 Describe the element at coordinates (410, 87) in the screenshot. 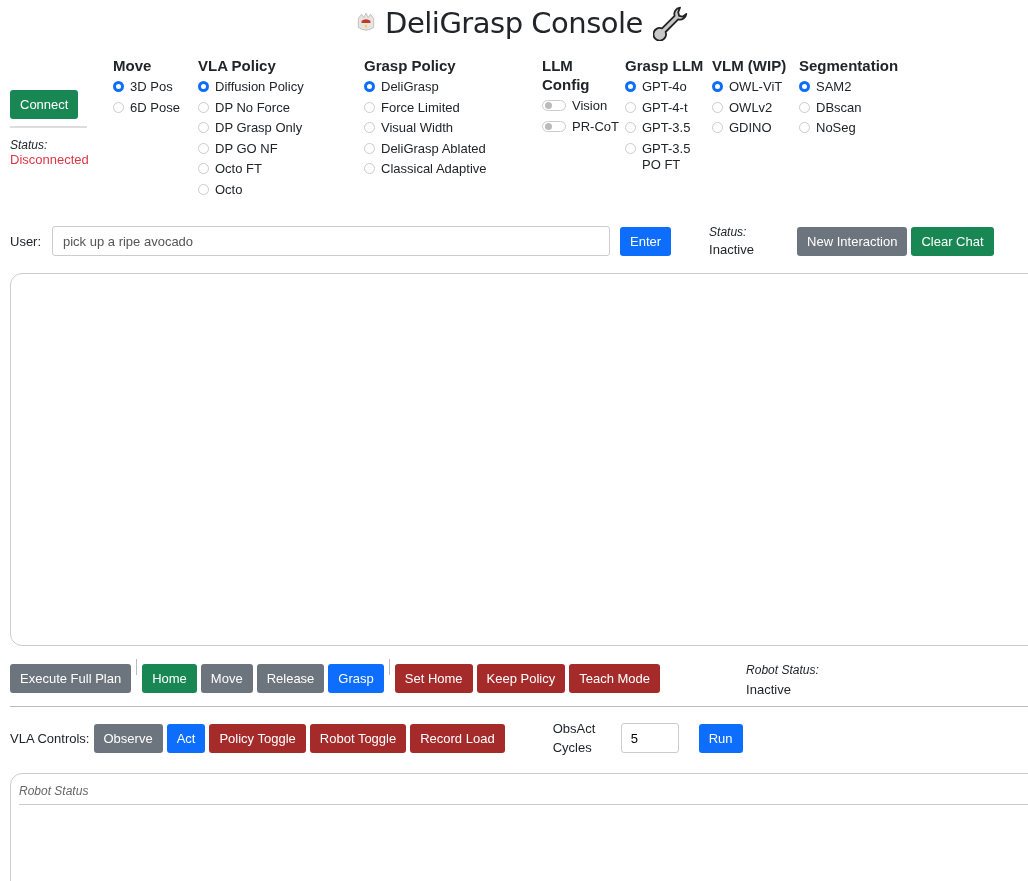

I see `radio-label: DeliGrasp` at that location.